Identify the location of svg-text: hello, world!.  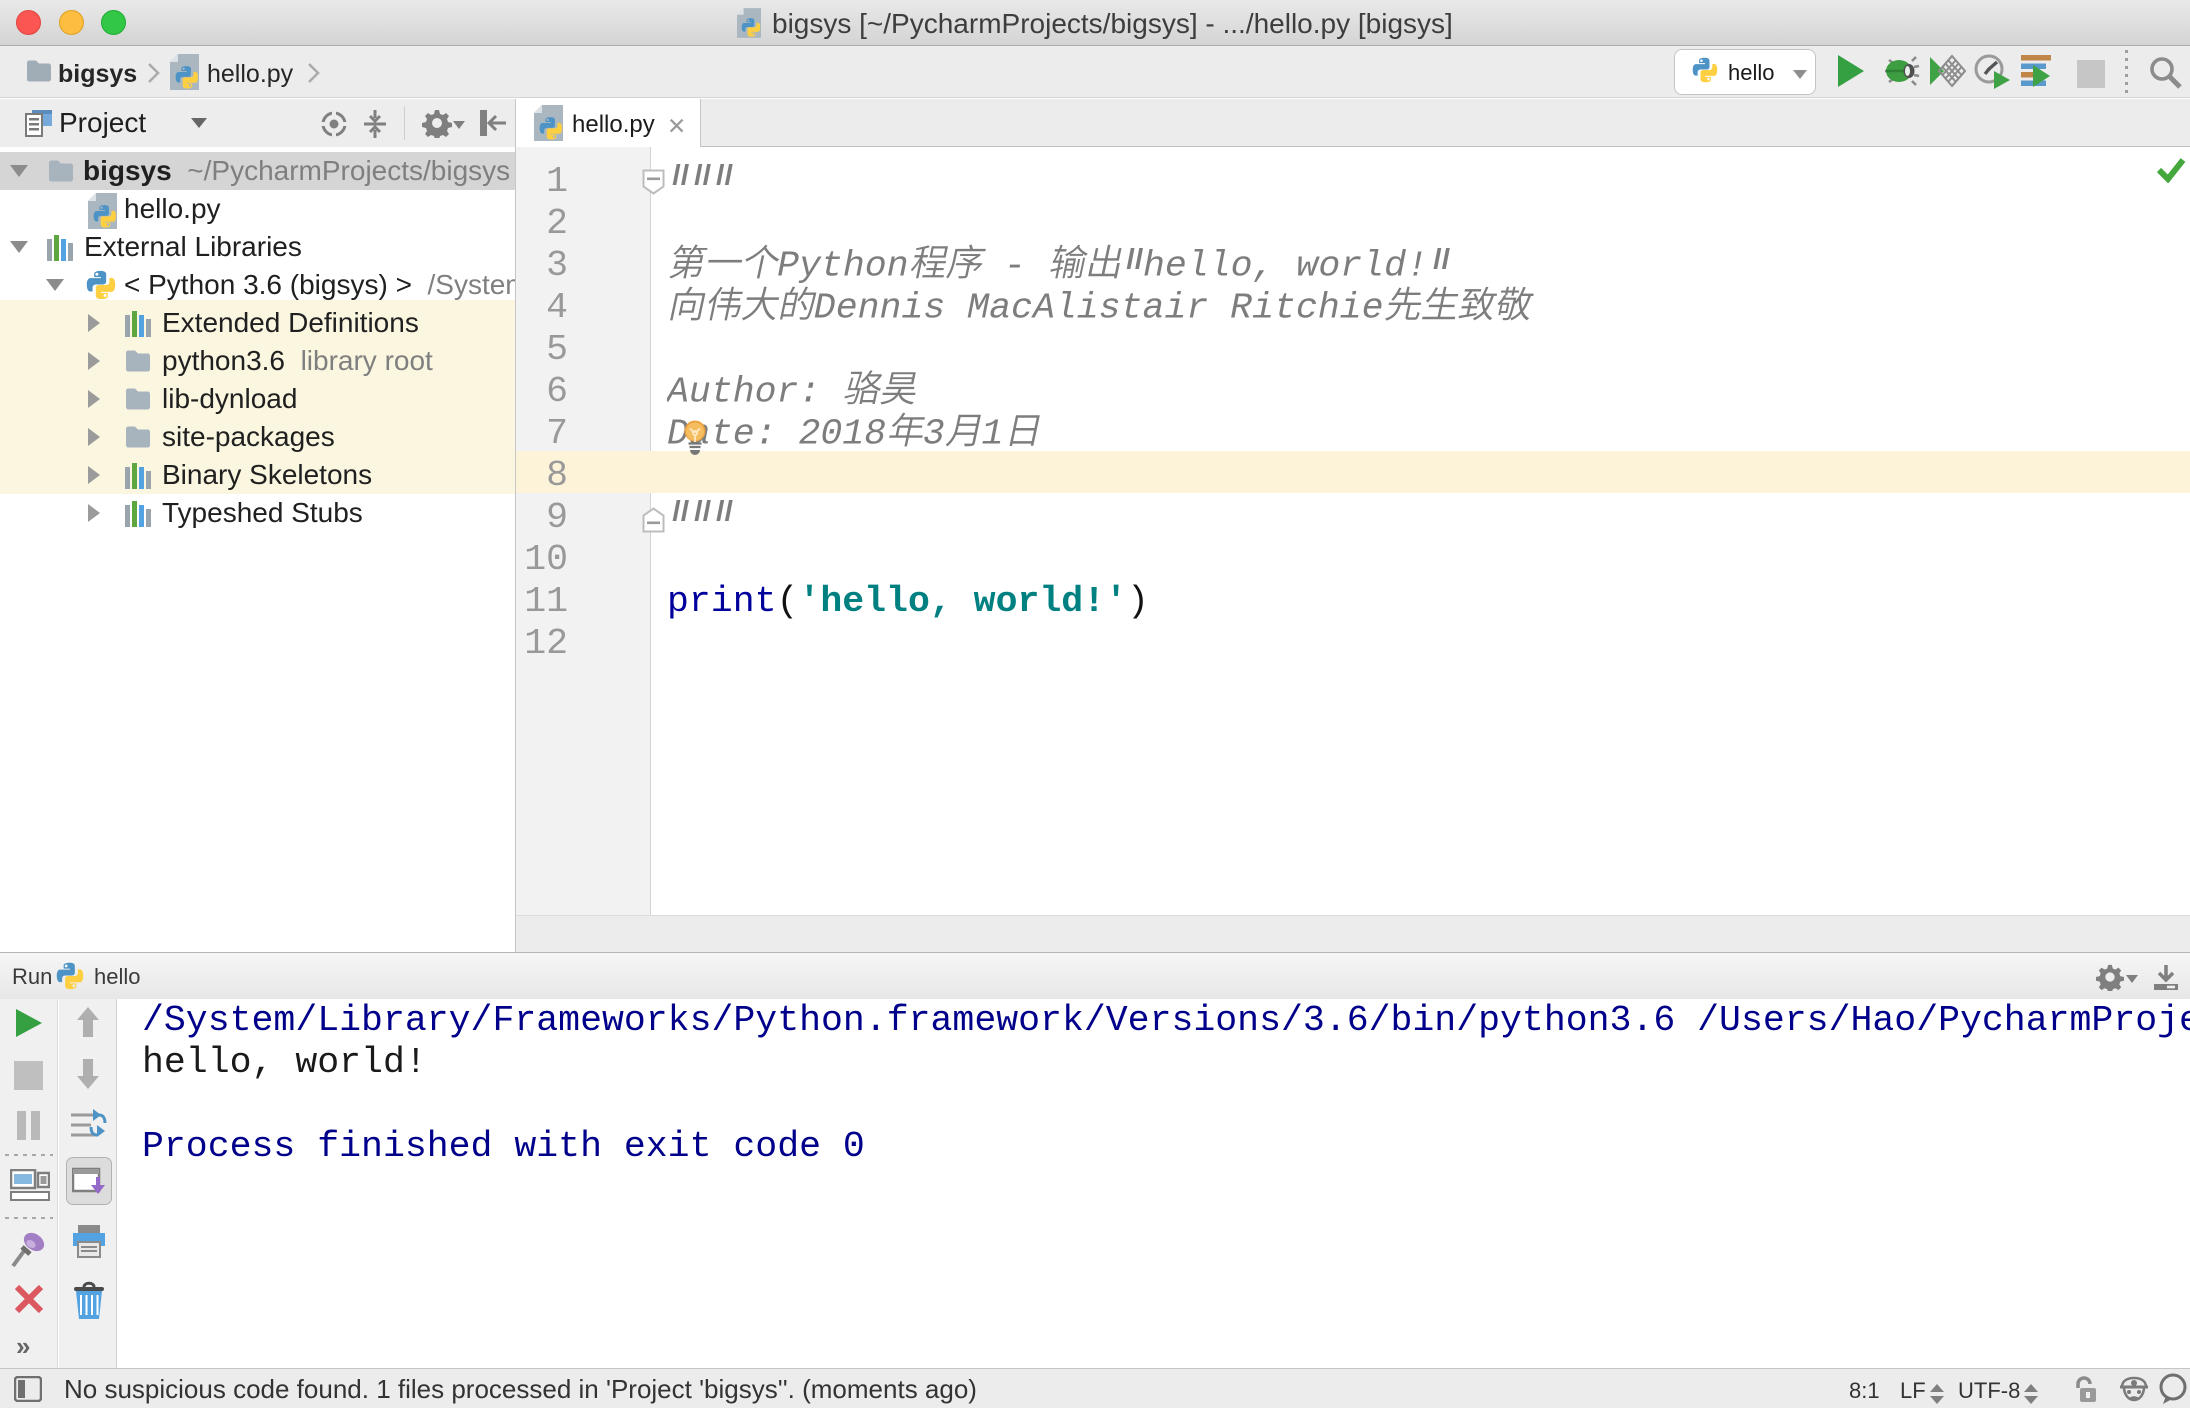
(1285, 265).